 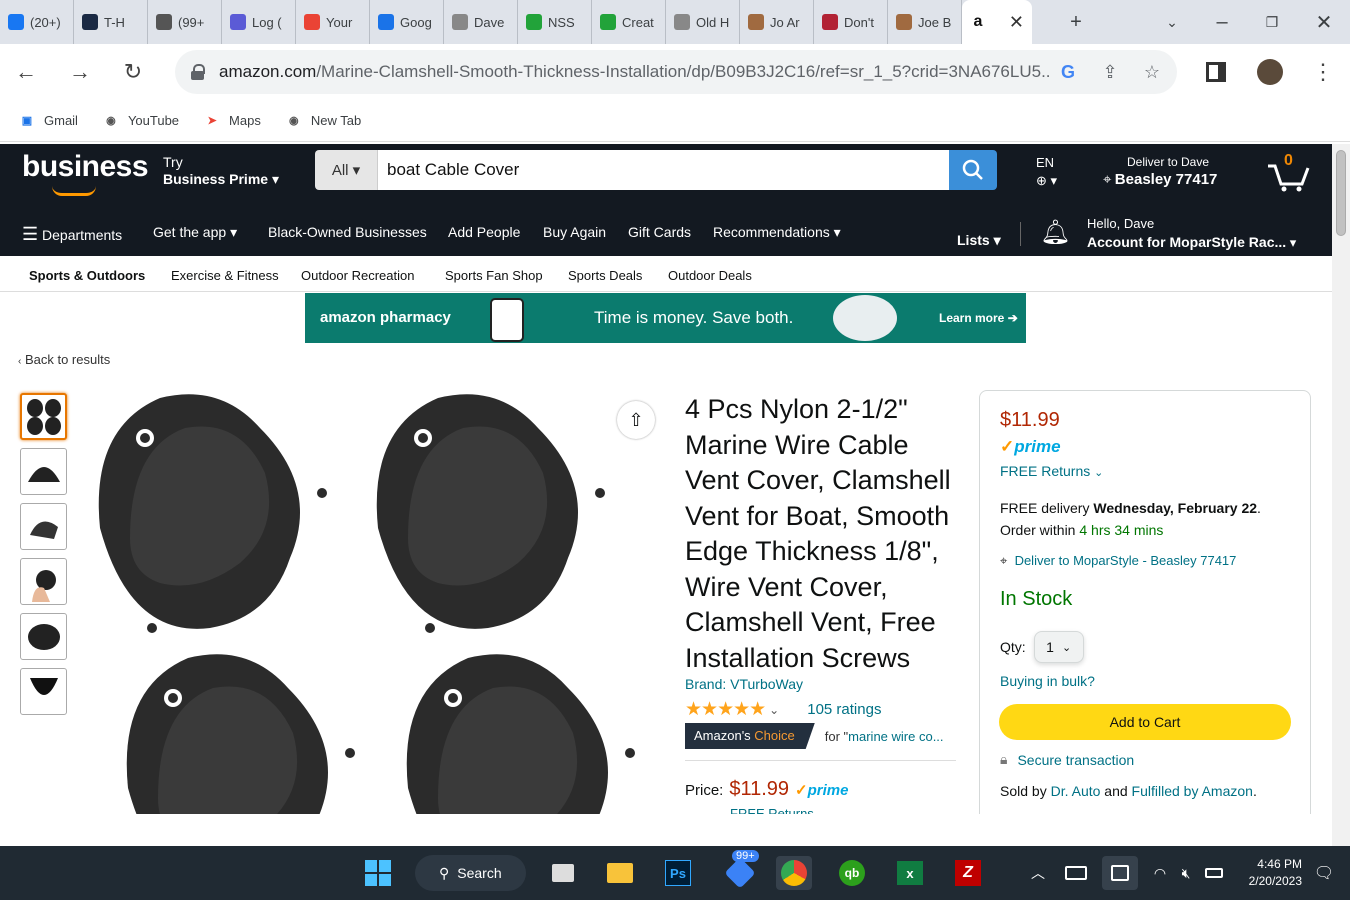 I want to click on chevron-up-icon: ︿, so click(x=1038, y=873).